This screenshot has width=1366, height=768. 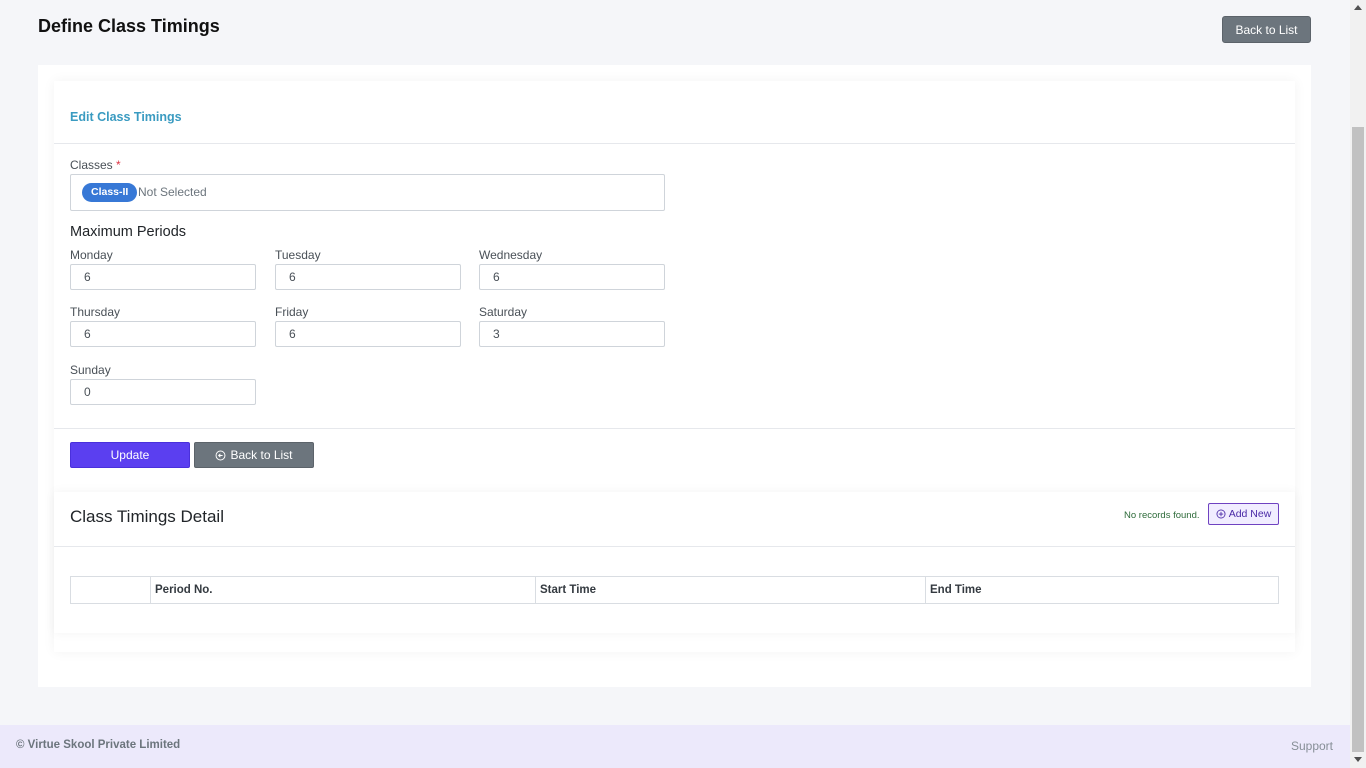 I want to click on sunday-input: 0, so click(x=163, y=392).